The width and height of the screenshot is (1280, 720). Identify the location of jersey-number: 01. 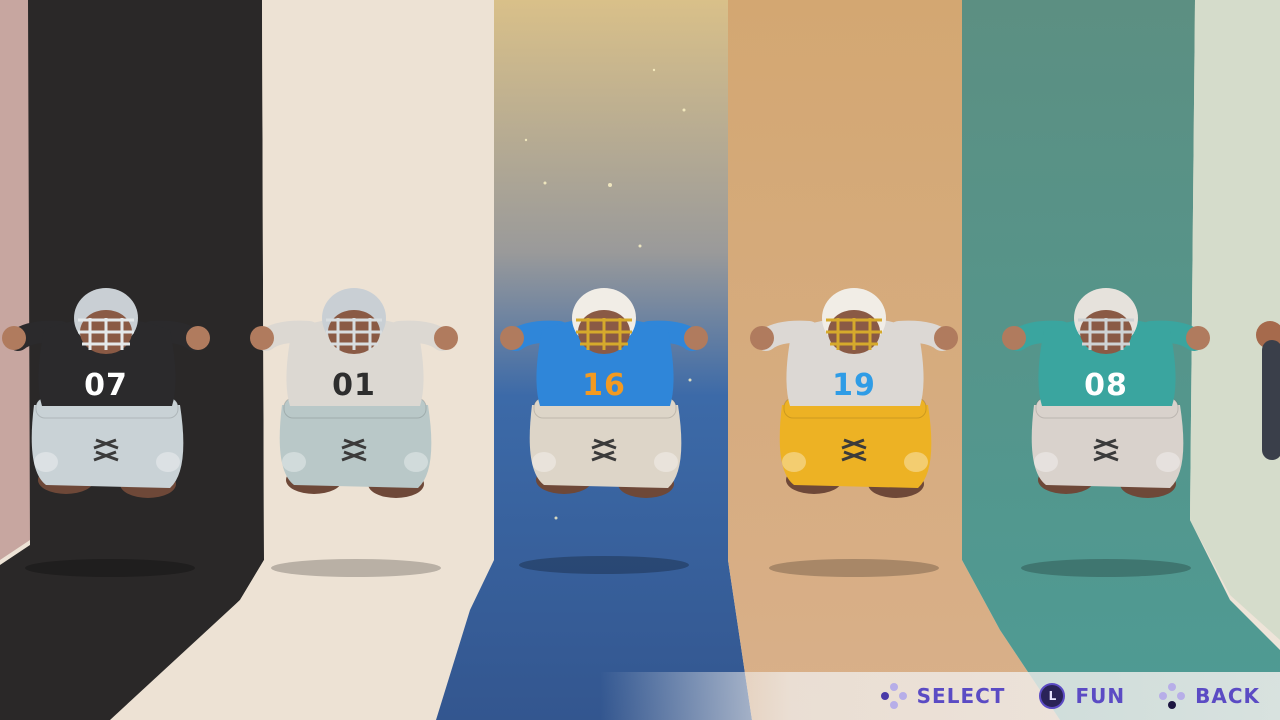
(354, 385).